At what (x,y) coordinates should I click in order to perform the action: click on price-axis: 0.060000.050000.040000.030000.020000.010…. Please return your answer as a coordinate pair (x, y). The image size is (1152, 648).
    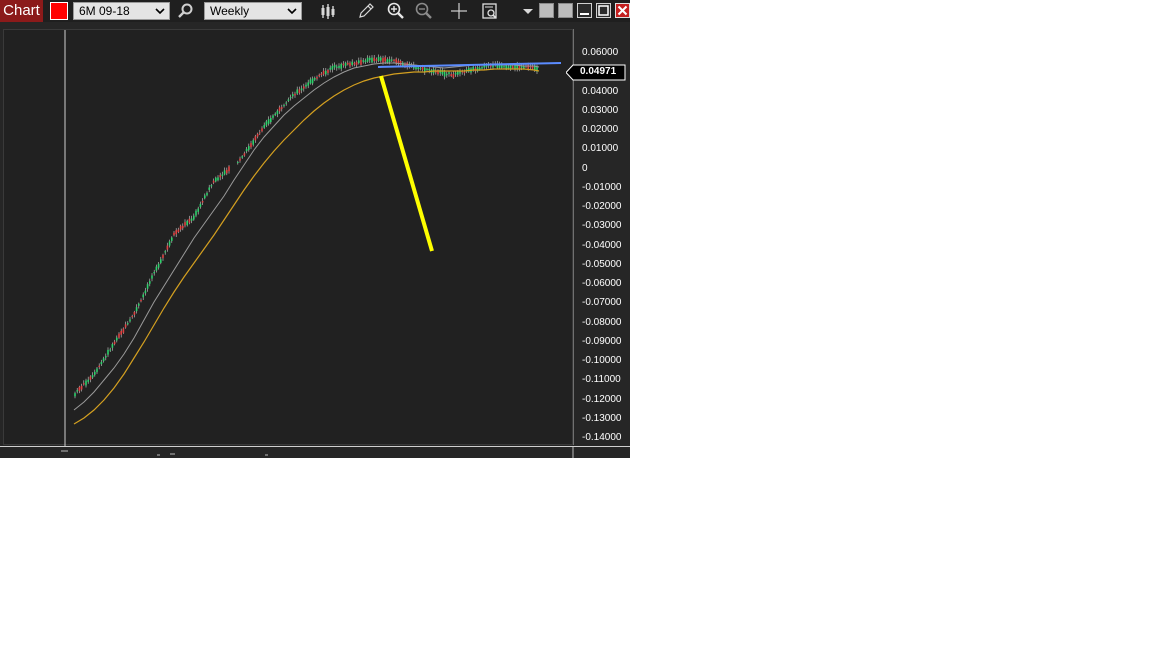
    Looking at the image, I should click on (601, 237).